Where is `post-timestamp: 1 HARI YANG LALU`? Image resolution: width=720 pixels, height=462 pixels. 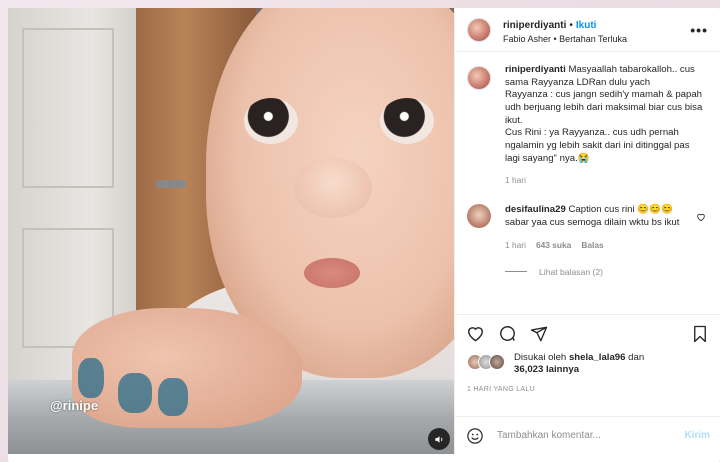 post-timestamp: 1 HARI YANG LALU is located at coordinates (587, 401).